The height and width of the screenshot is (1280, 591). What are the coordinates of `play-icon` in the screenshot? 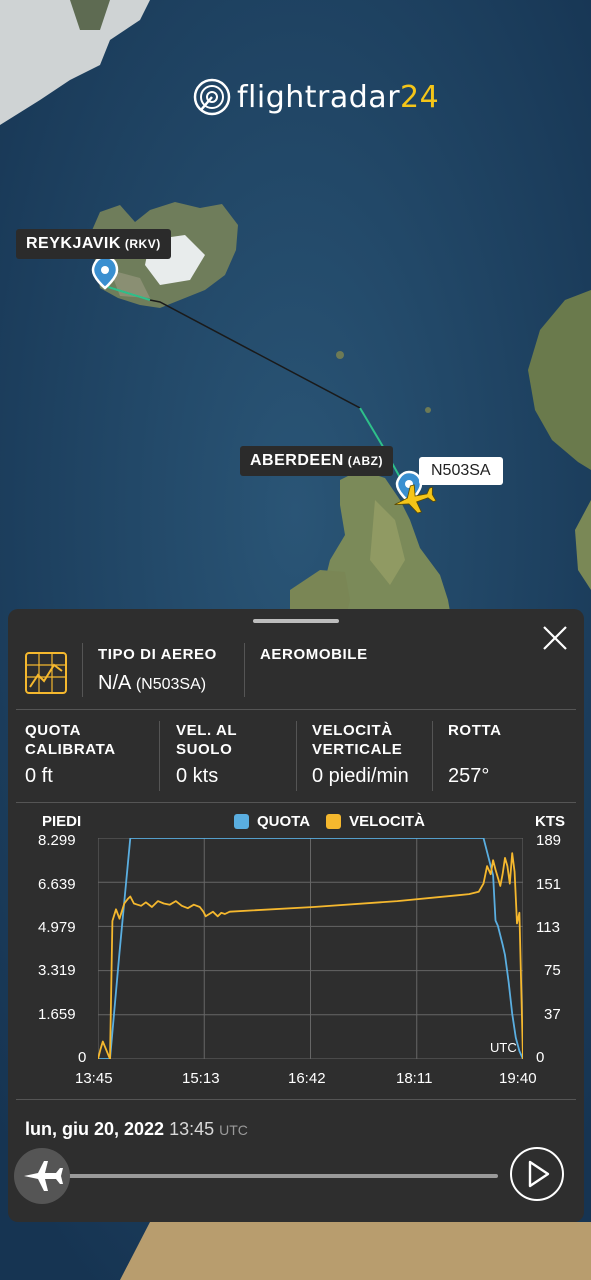 It's located at (539, 1174).